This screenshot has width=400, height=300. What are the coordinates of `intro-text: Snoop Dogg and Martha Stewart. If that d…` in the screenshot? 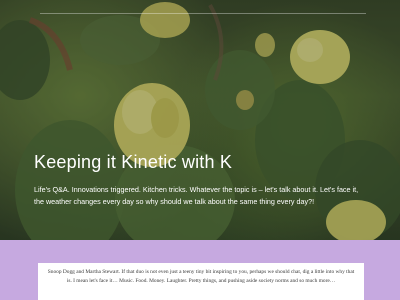 It's located at (201, 276).